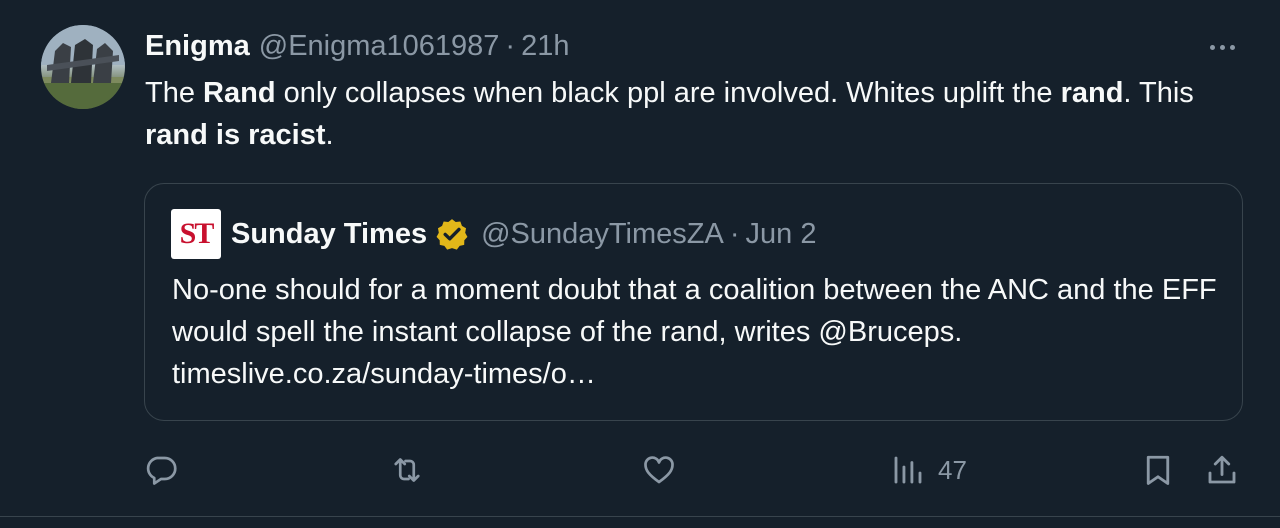 The image size is (1280, 528). I want to click on tweet-header: Enigma @Enigma1061987 · 21h, so click(357, 46).